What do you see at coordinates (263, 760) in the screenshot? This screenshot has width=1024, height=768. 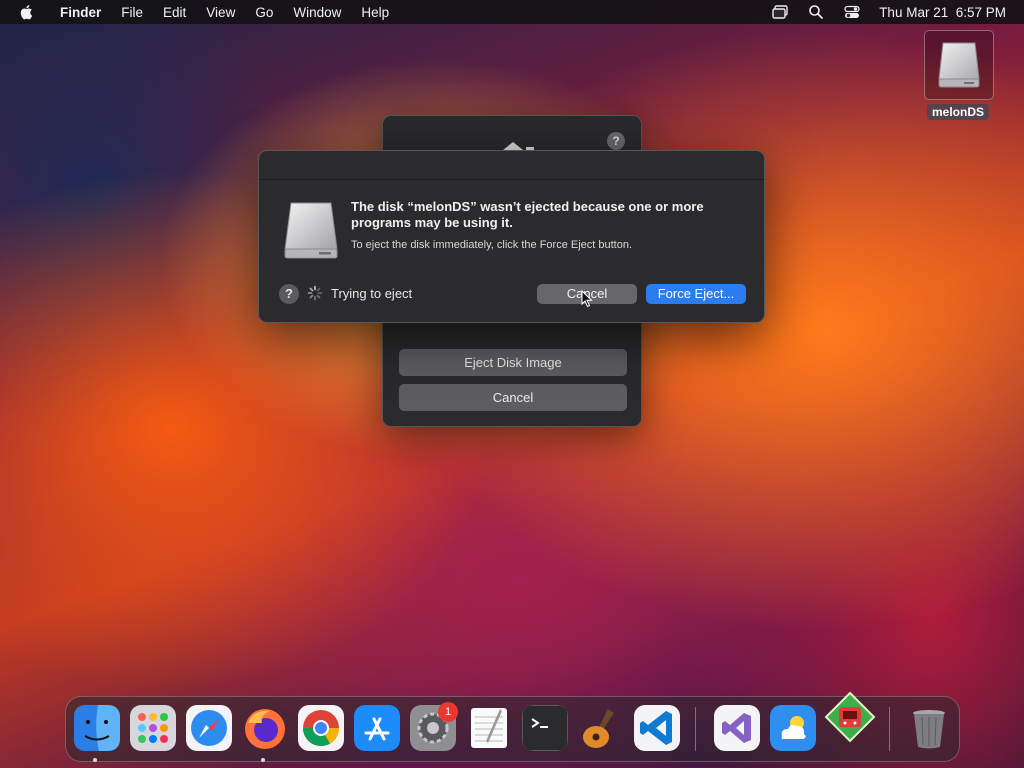 I see `firefox-running-indicator` at bounding box center [263, 760].